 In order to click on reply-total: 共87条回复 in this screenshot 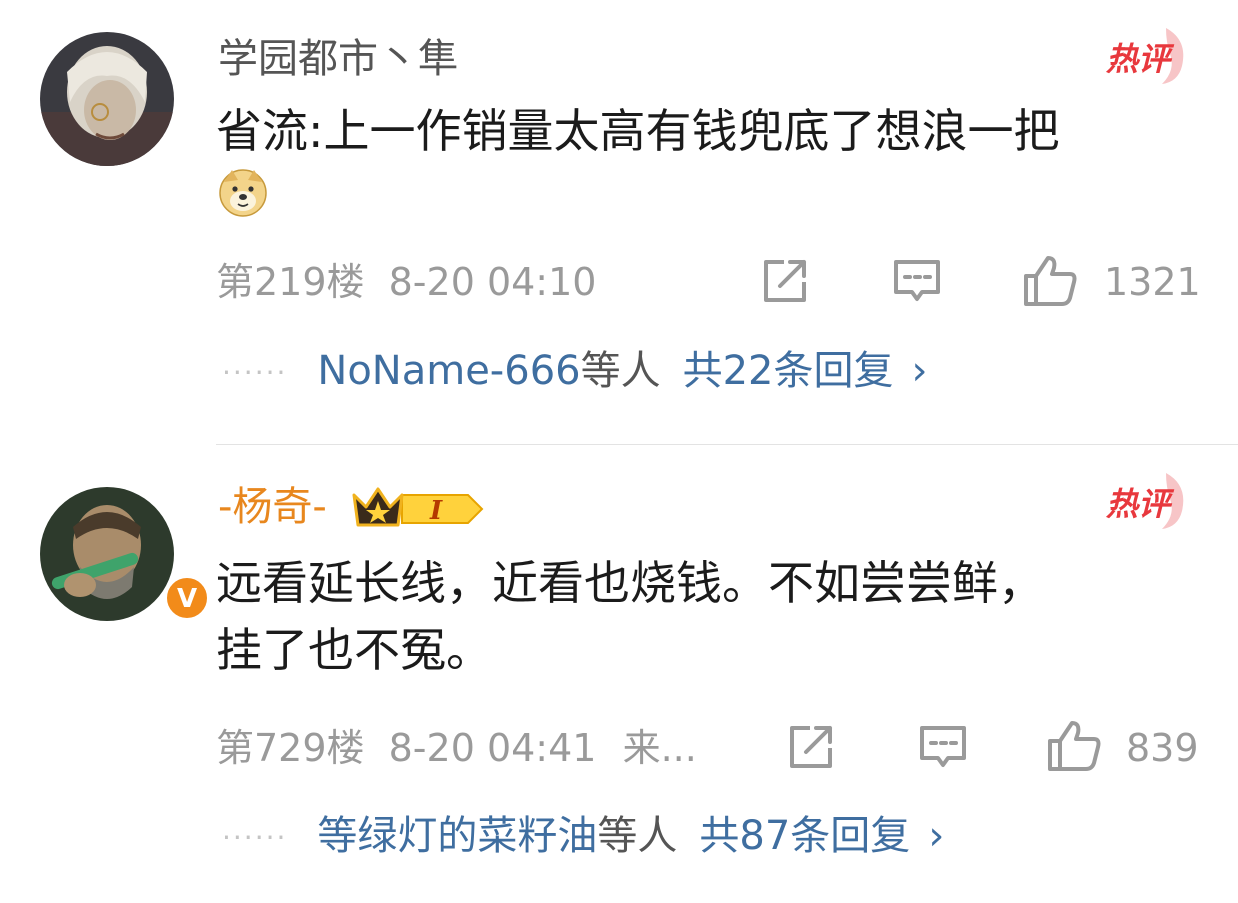, I will do `click(804, 836)`.